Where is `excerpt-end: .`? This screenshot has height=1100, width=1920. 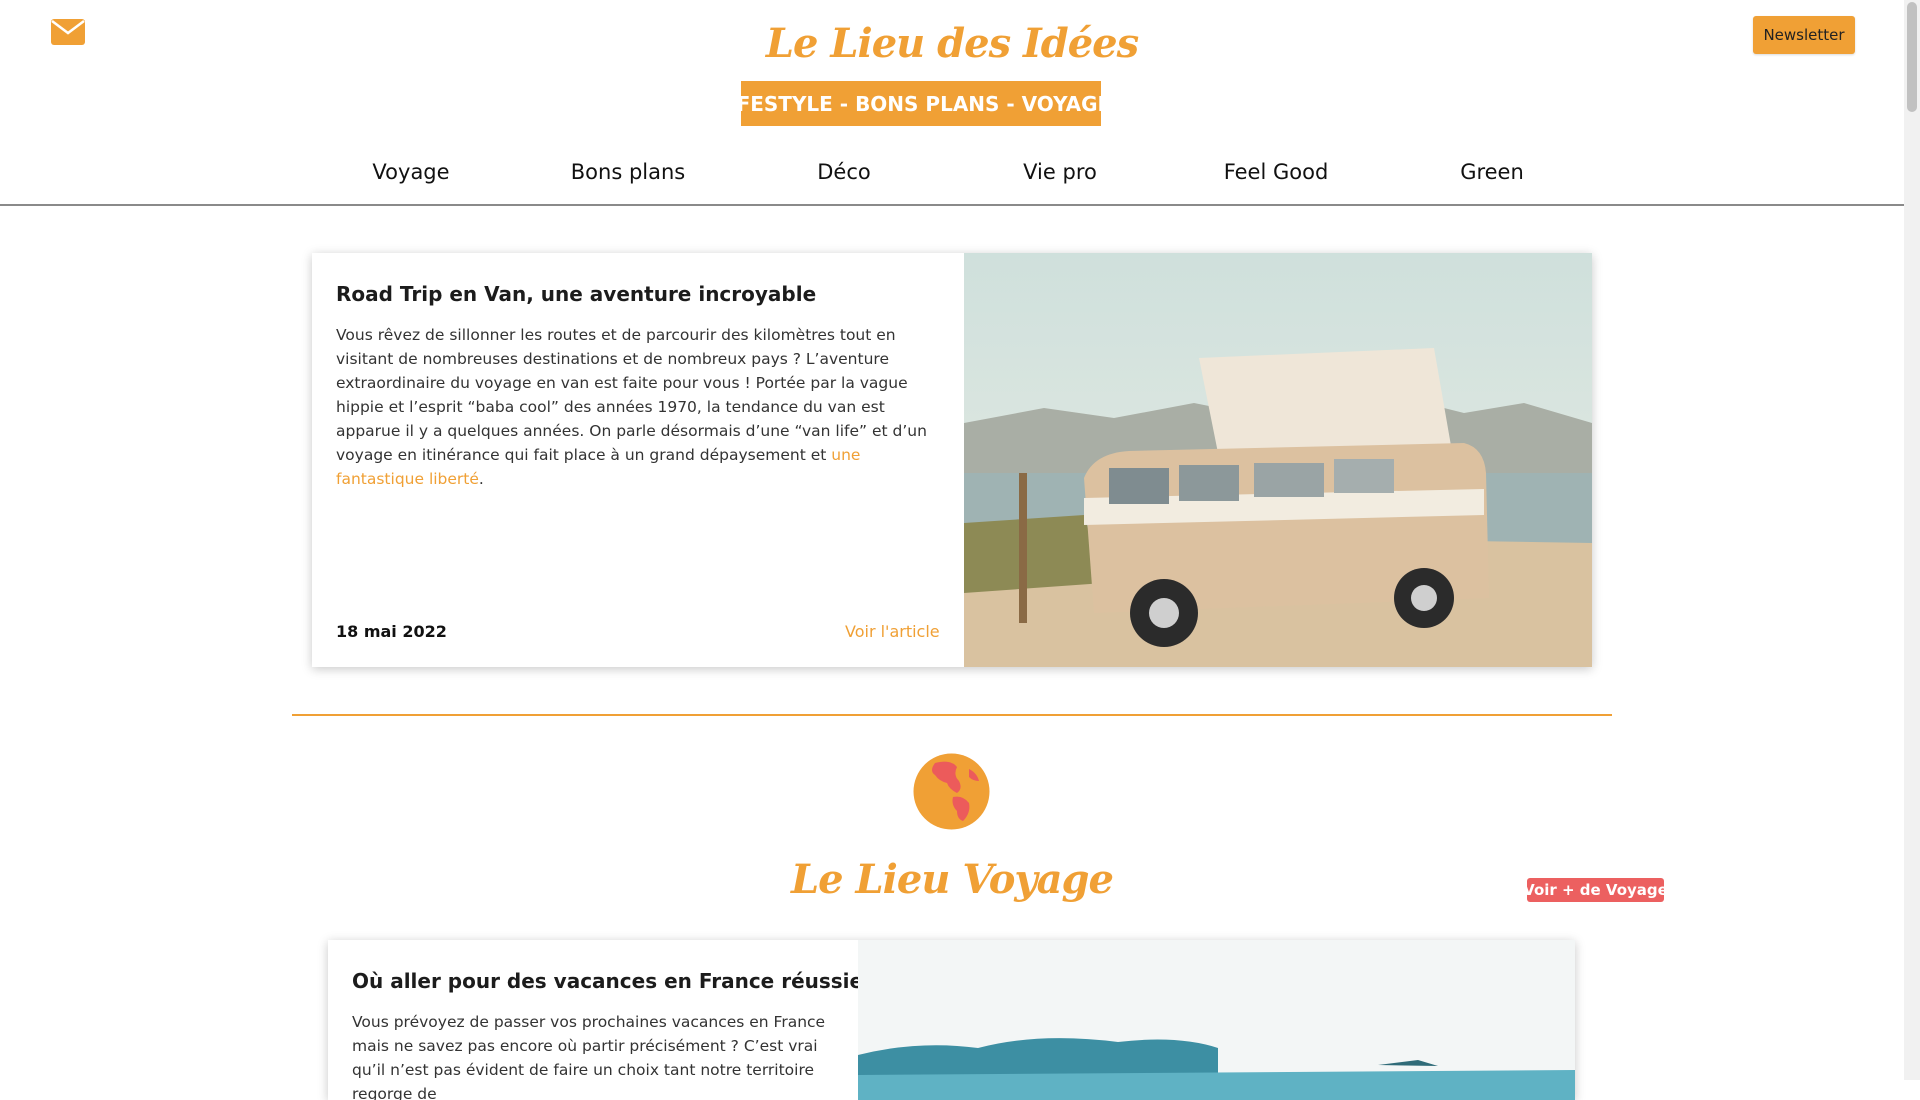 excerpt-end: . is located at coordinates (481, 479).